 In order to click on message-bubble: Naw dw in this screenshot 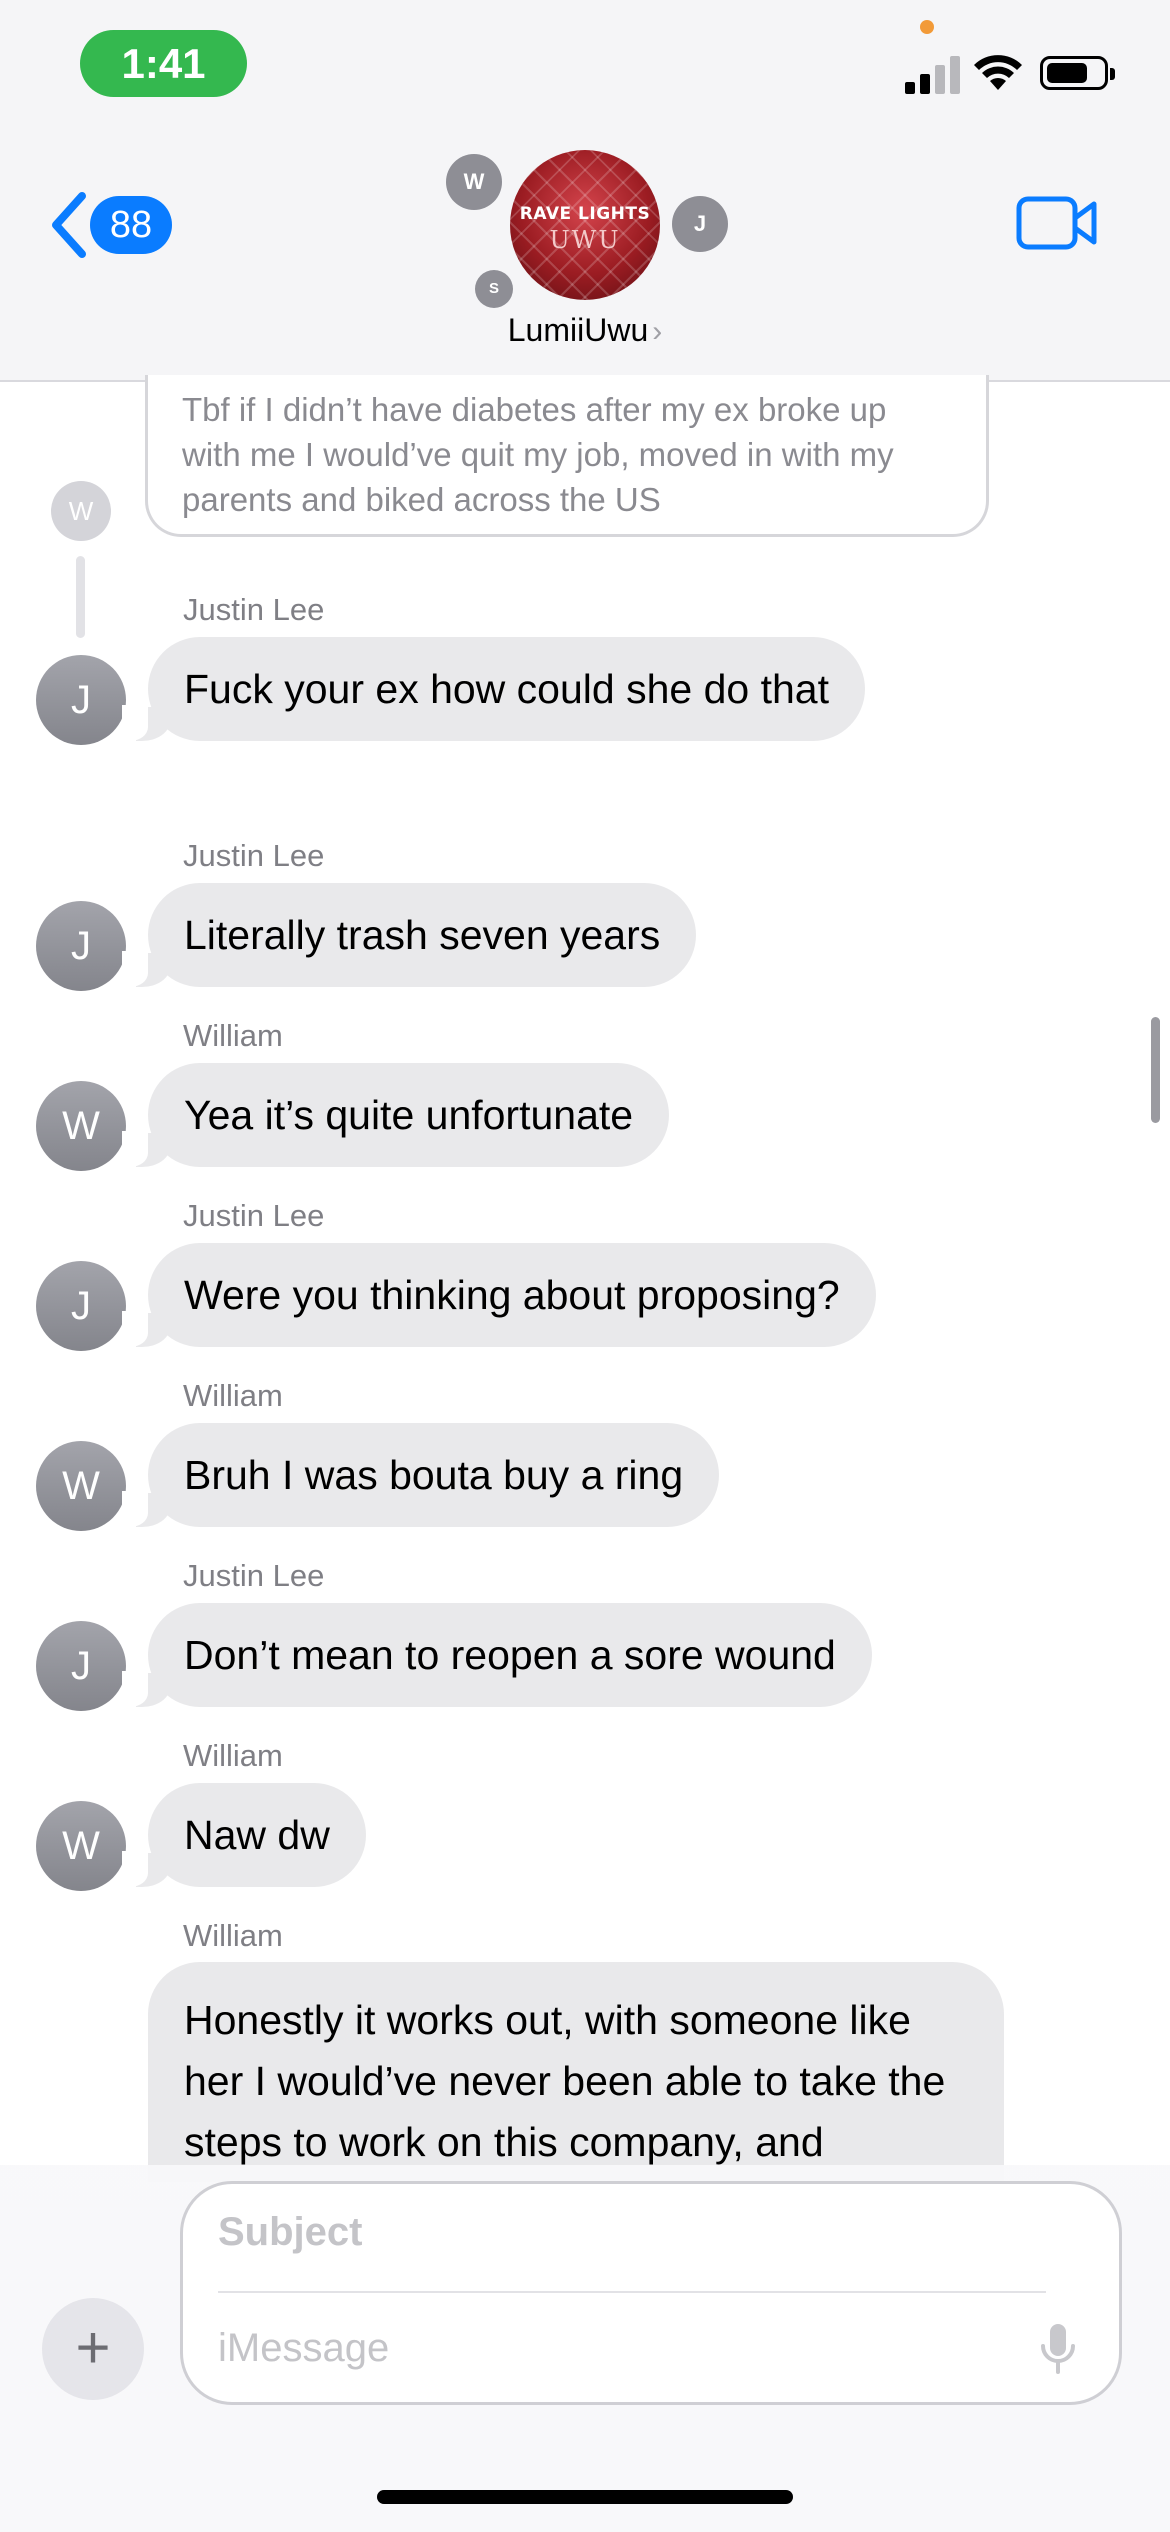, I will do `click(244, 1835)`.